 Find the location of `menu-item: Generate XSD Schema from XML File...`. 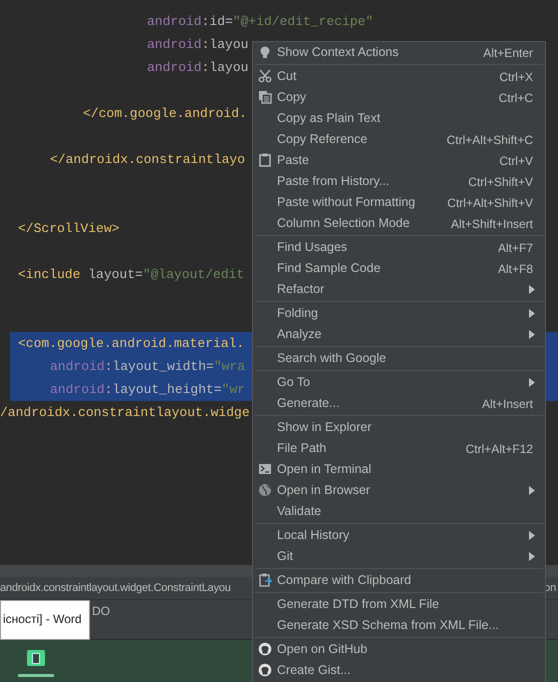

menu-item: Generate XSD Schema from XML File... is located at coordinates (399, 625).